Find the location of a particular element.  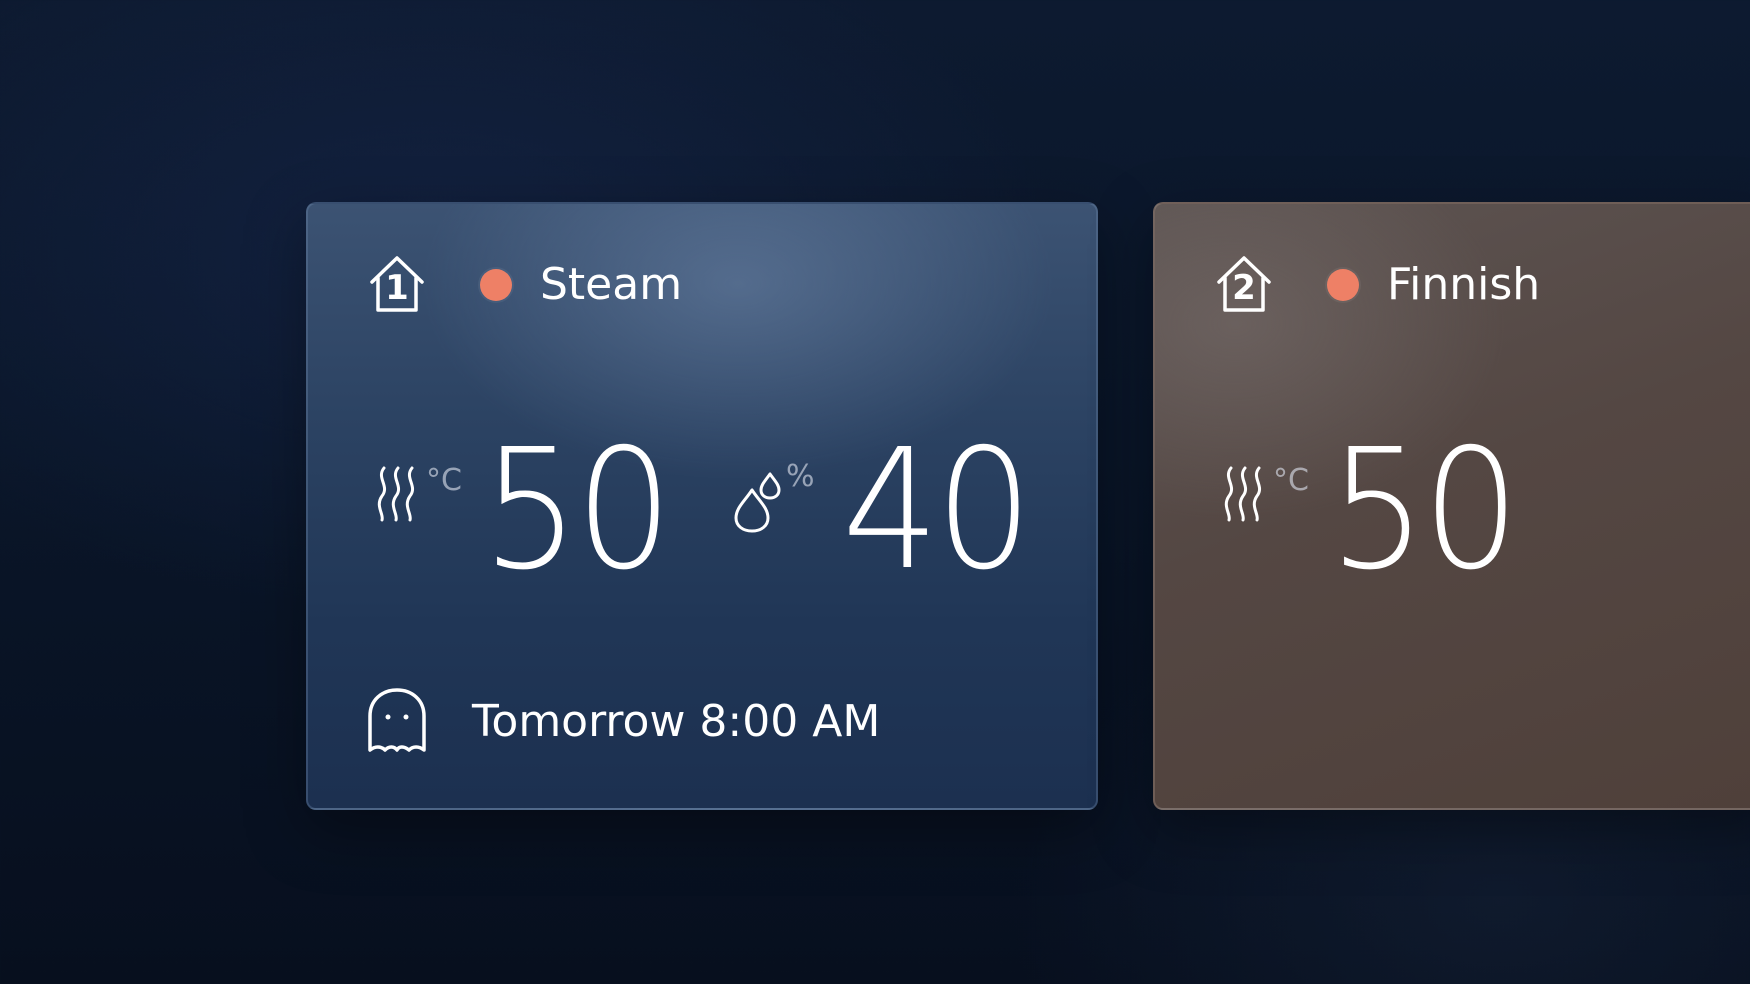

room-number: 2 is located at coordinates (1244, 288).